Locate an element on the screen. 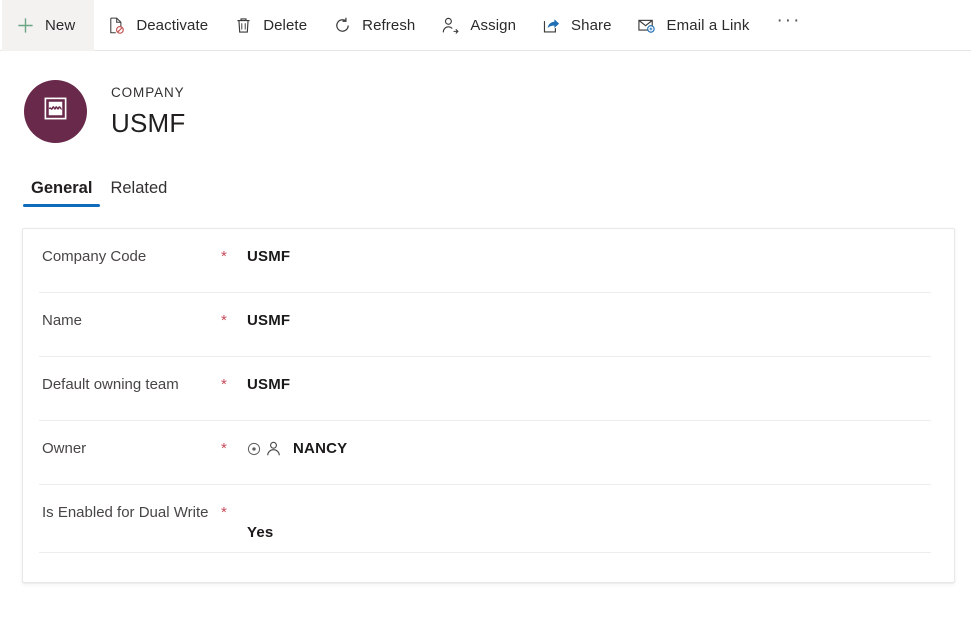 This screenshot has width=971, height=624. share-button-label: Share is located at coordinates (591, 25).